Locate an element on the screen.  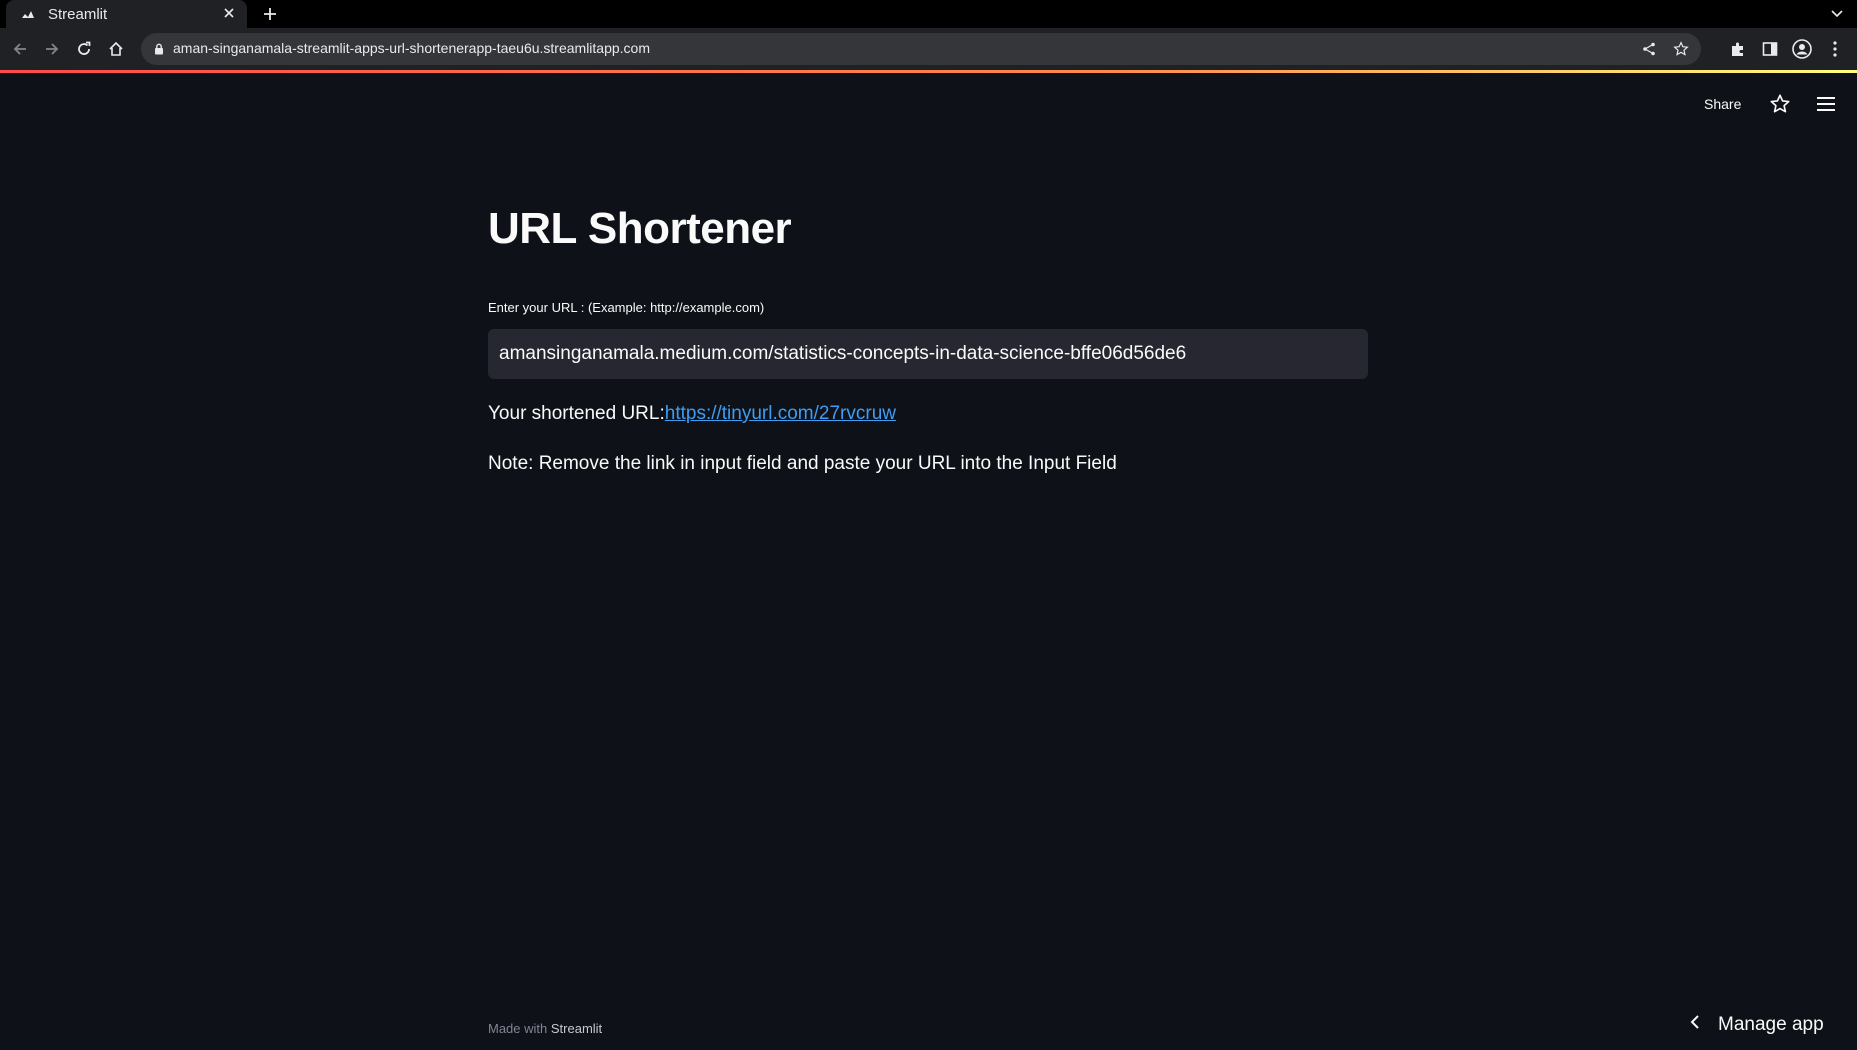
browser-menu-kebab-icon is located at coordinates (1835, 49).